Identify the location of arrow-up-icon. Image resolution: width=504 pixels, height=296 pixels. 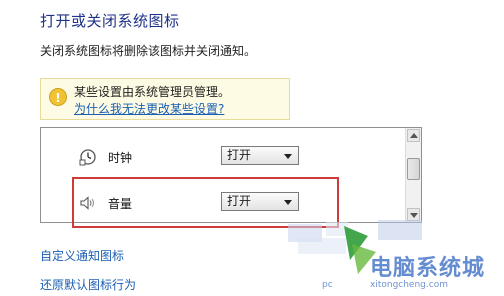
(414, 135).